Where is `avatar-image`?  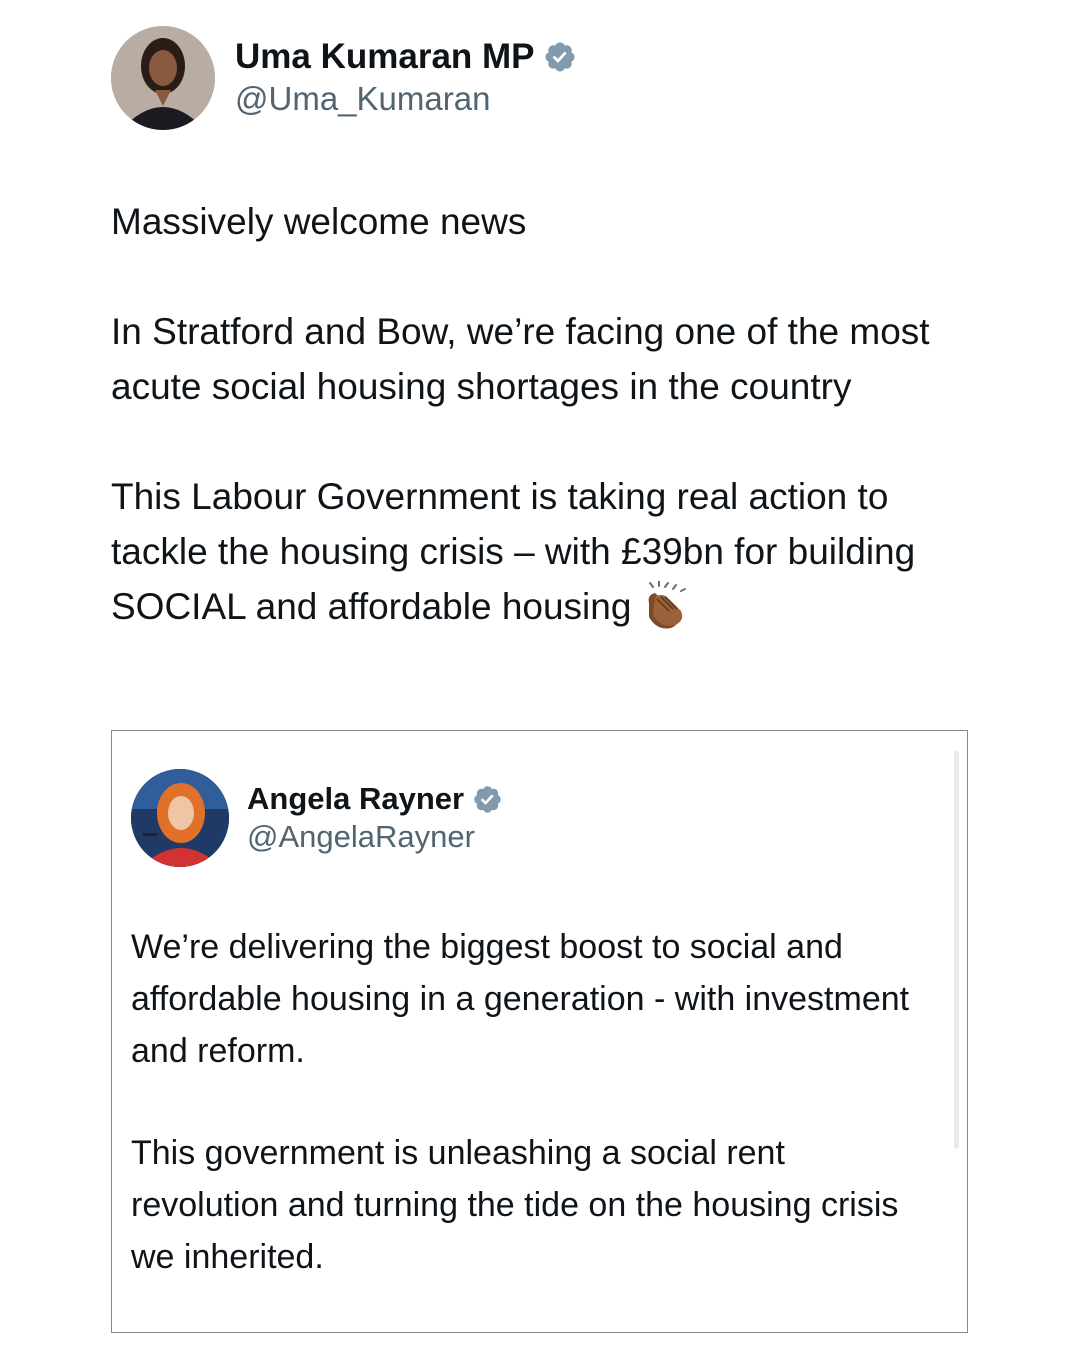
avatar-image is located at coordinates (163, 78).